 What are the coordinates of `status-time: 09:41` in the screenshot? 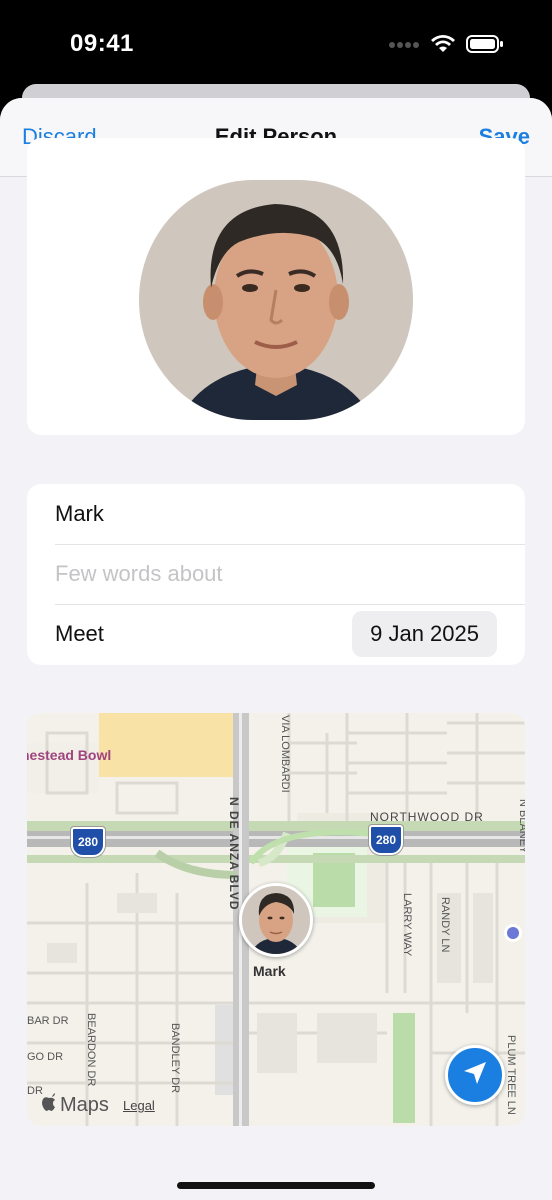 It's located at (102, 43).